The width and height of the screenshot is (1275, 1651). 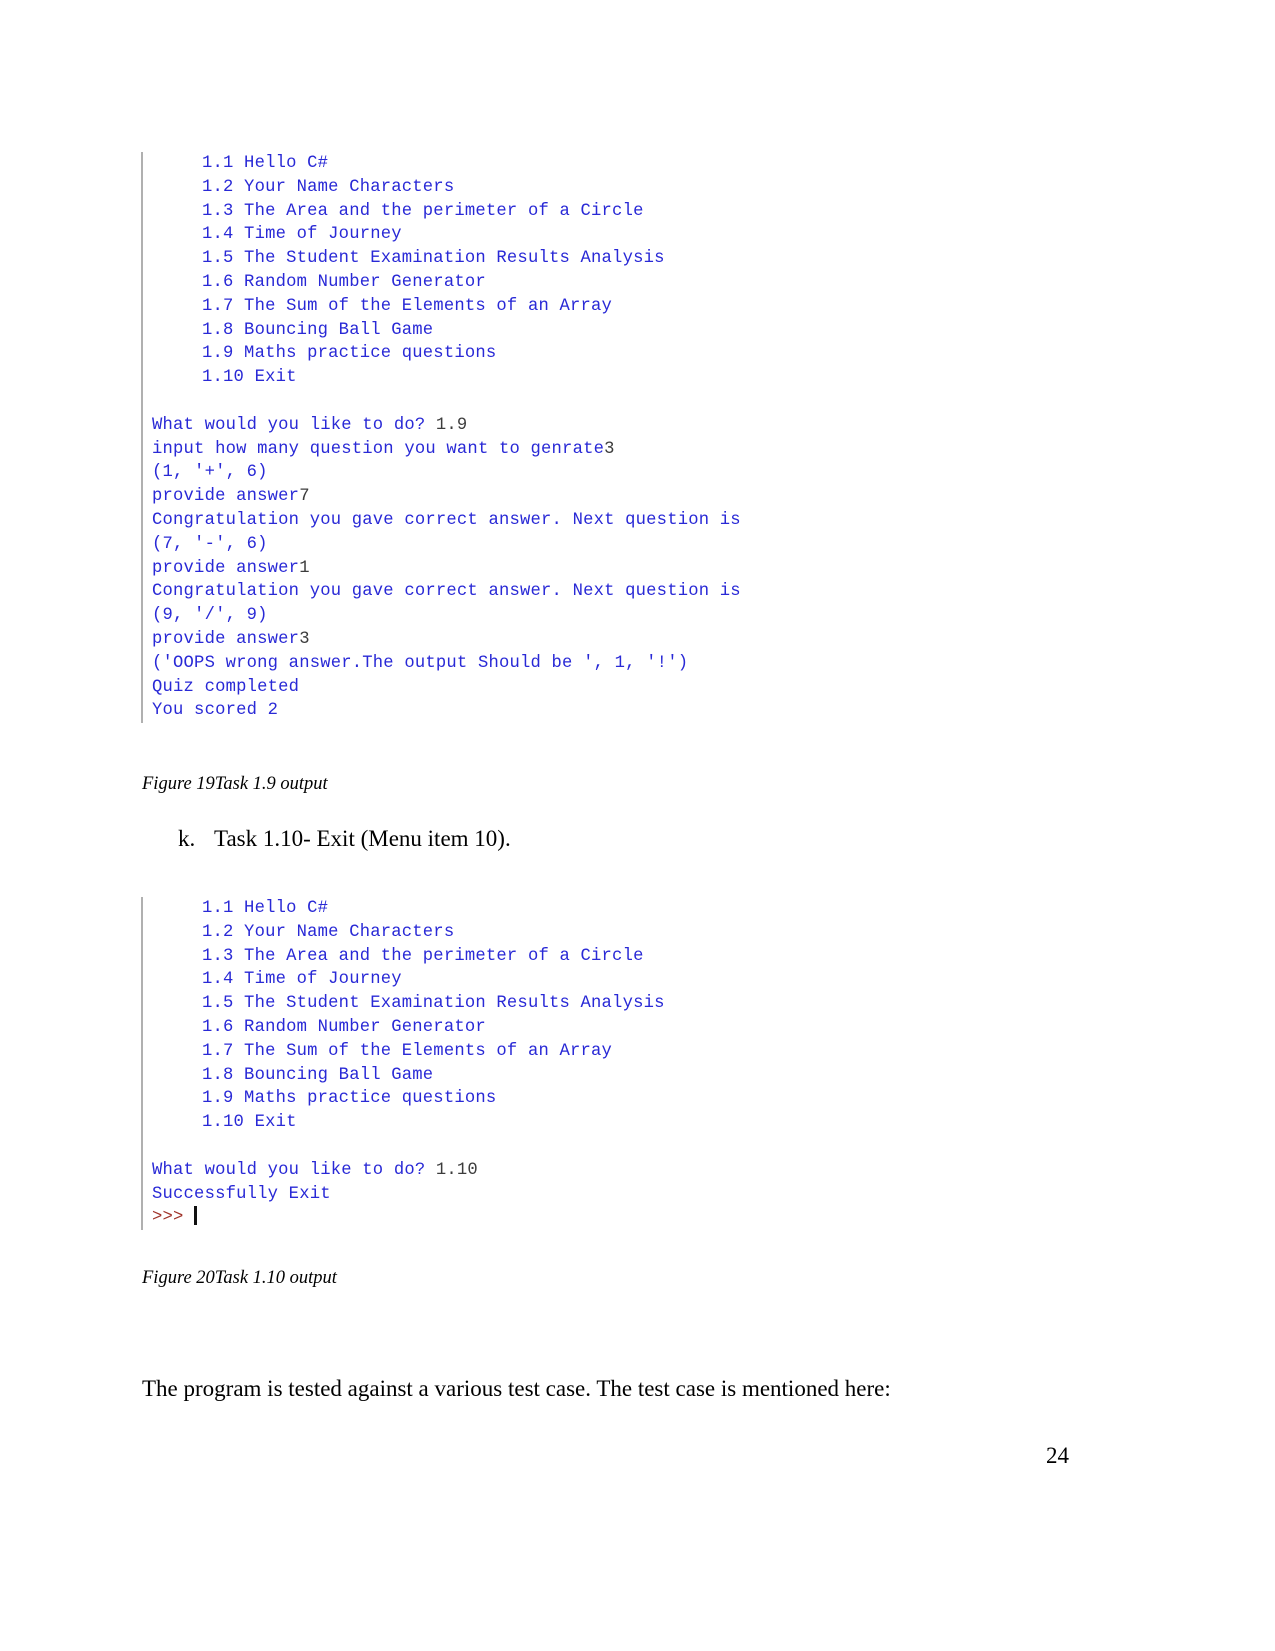 What do you see at coordinates (168, 1218) in the screenshot?
I see `python-prompt: >>>` at bounding box center [168, 1218].